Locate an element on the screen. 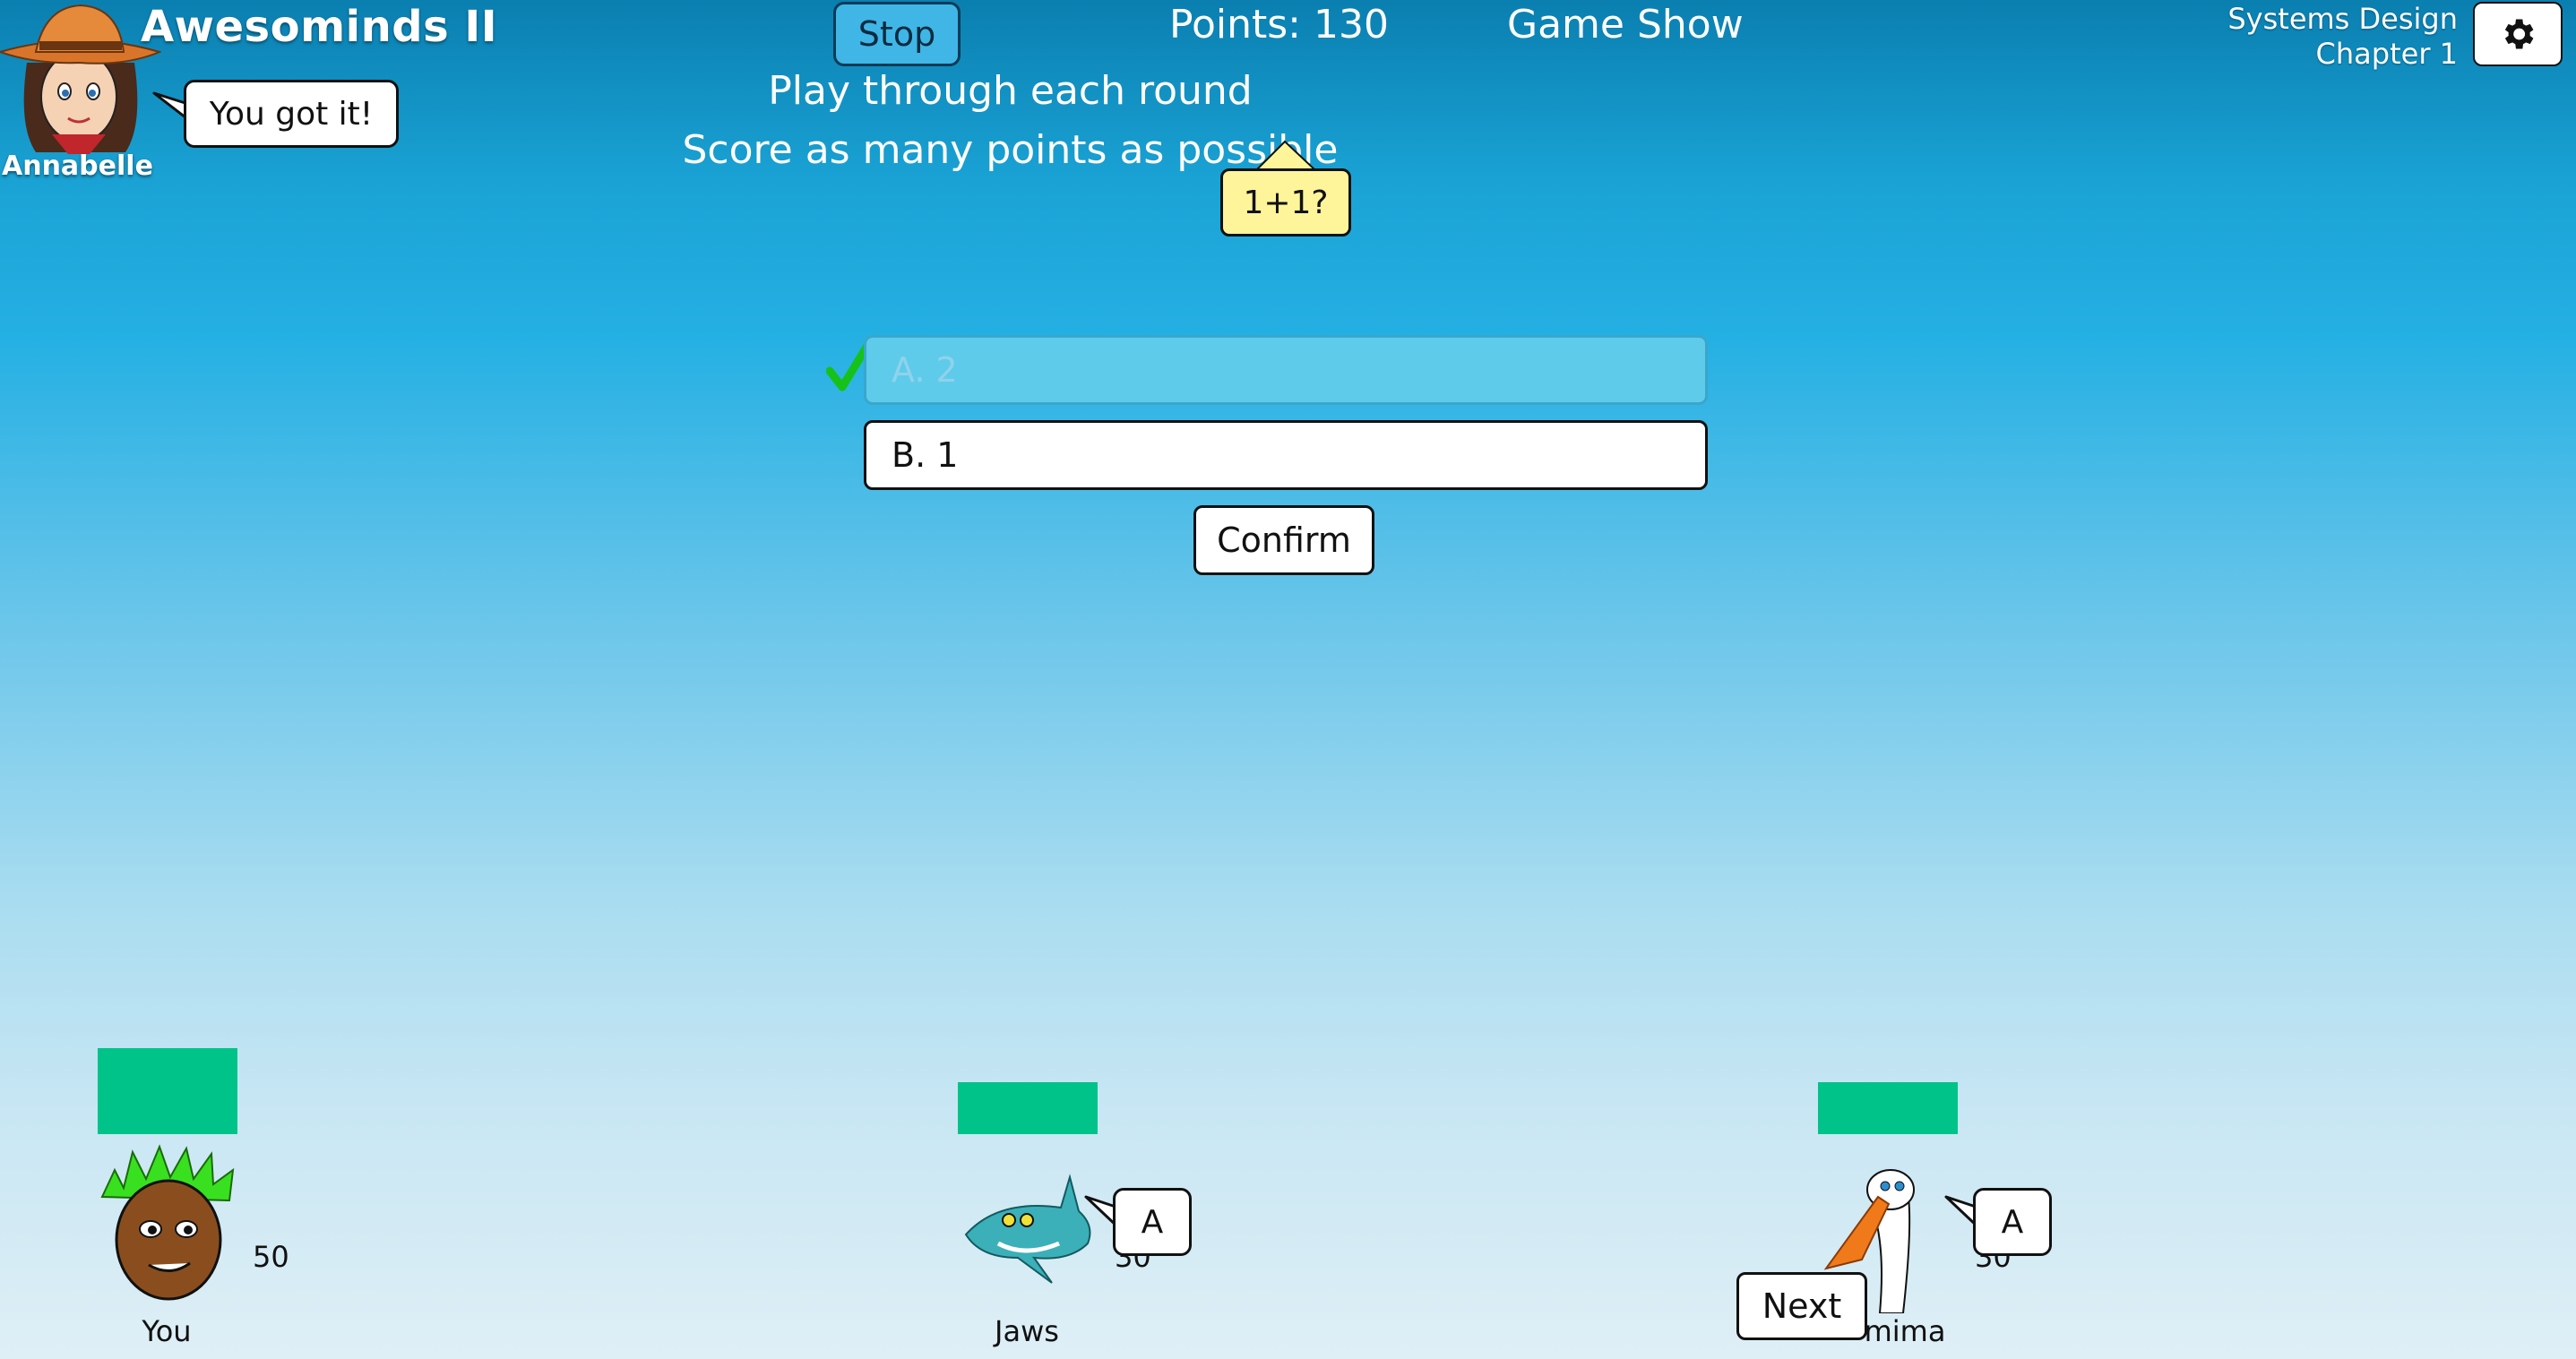 This screenshot has height=1359, width=2576. answer-option-a: A. 2 is located at coordinates (1286, 370).